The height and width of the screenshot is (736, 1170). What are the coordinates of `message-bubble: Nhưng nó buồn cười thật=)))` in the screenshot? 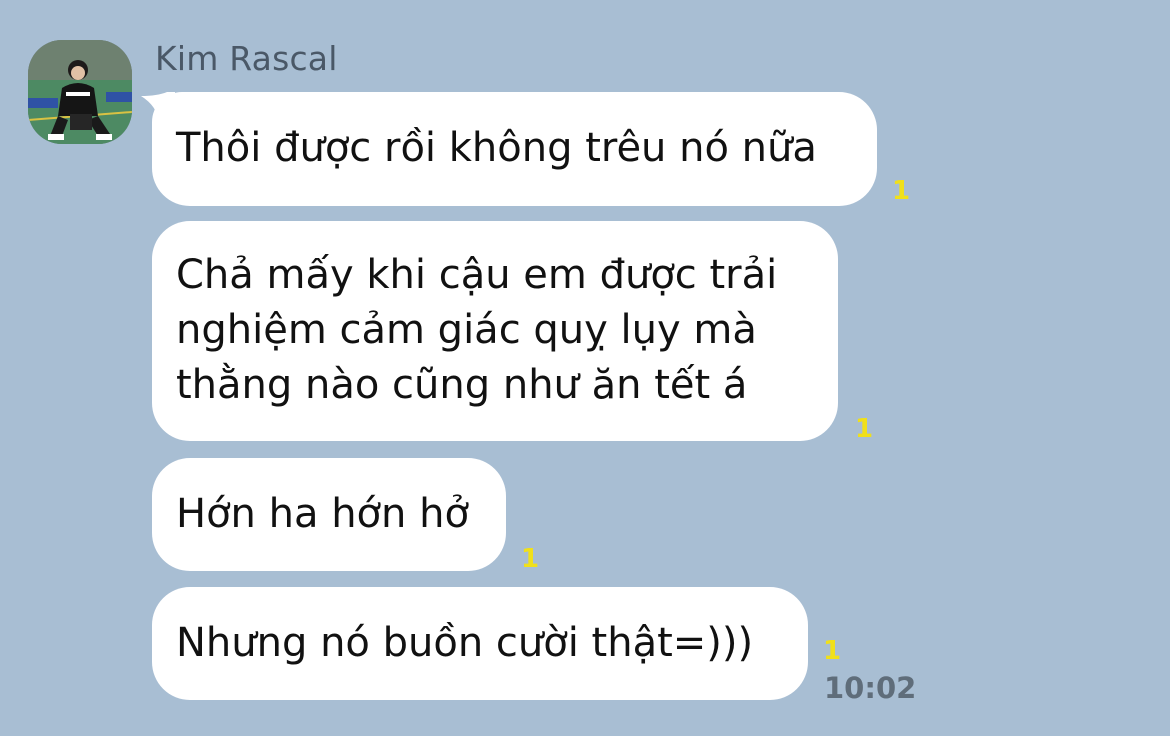 It's located at (480, 643).